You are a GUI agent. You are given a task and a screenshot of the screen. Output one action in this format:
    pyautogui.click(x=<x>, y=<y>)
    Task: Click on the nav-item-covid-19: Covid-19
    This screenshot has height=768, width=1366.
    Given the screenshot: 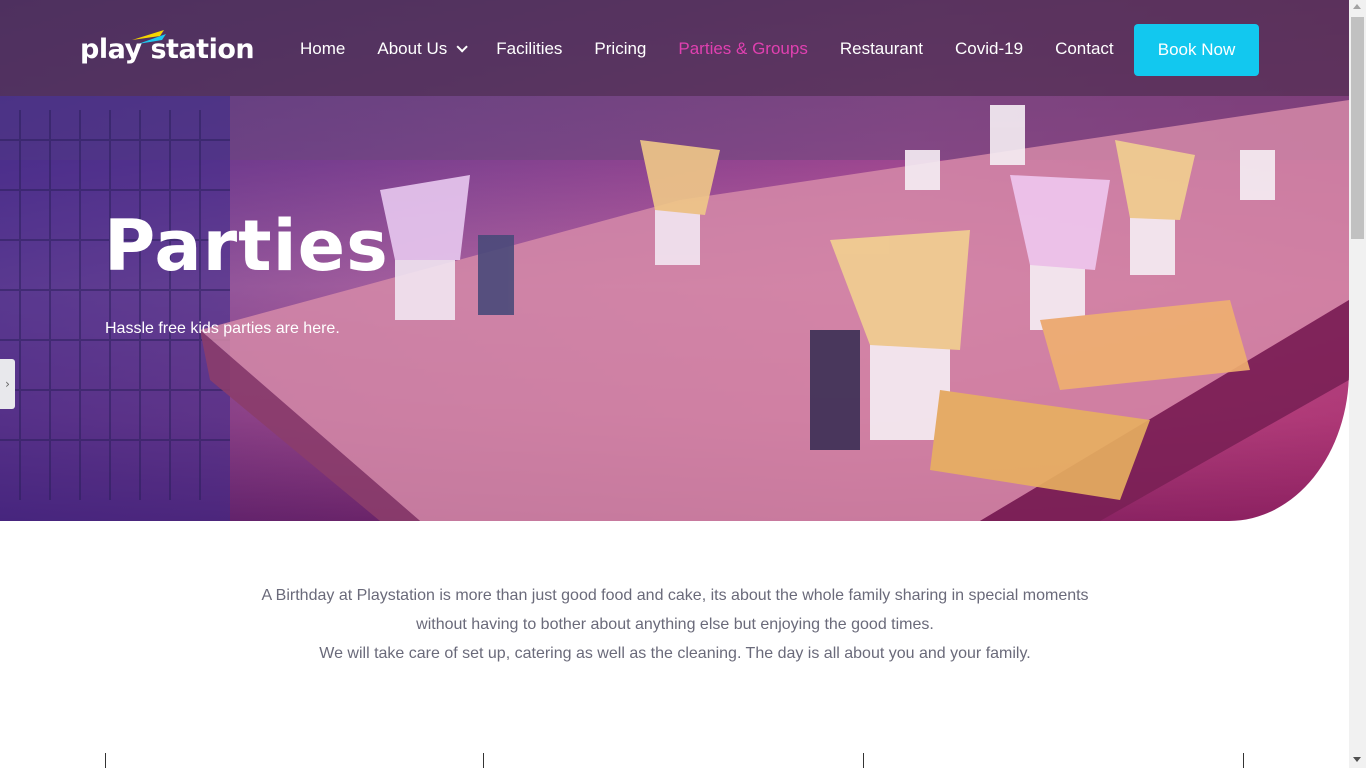 What is the action you would take?
    pyautogui.click(x=989, y=49)
    